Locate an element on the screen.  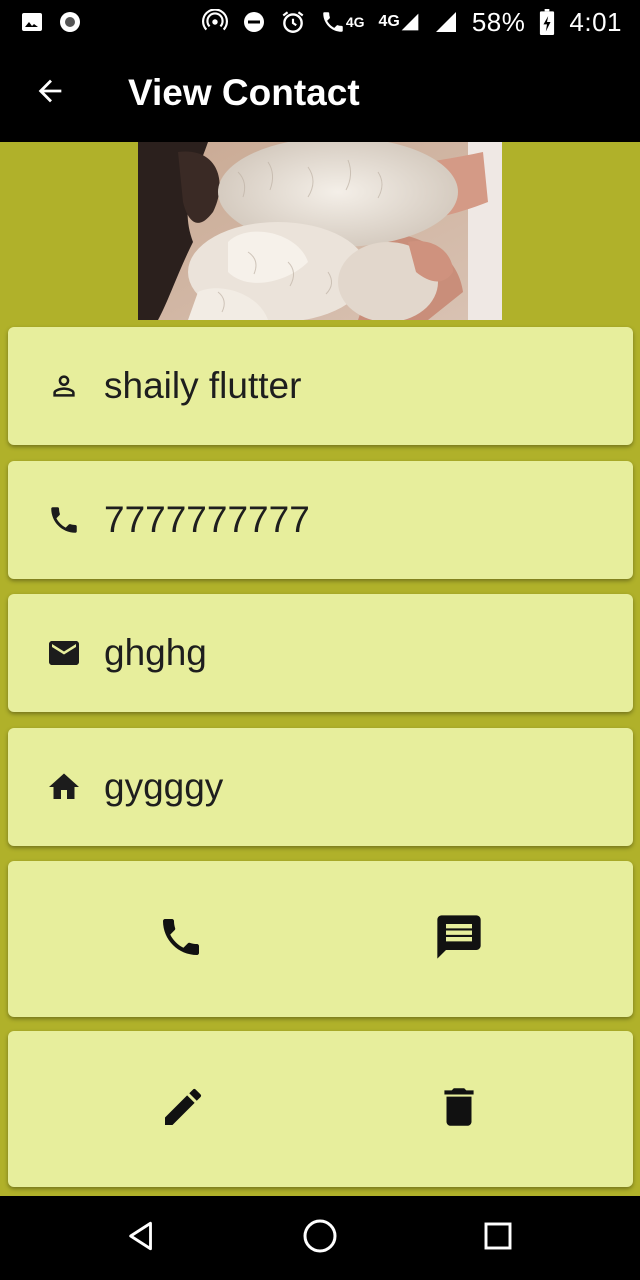
nav-home-button is located at coordinates (320, 1238).